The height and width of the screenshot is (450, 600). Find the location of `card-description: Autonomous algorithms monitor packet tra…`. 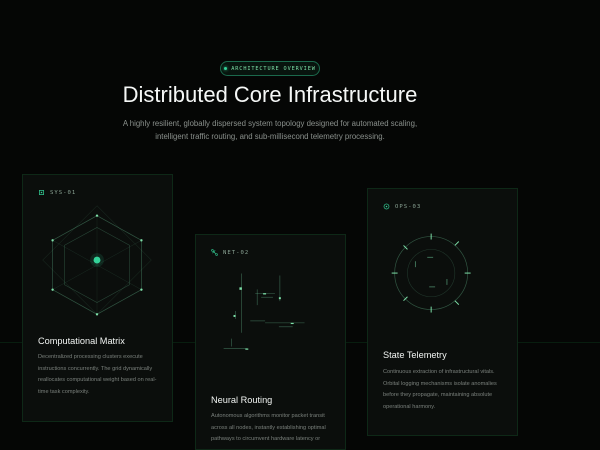

card-description: Autonomous algorithms monitor packet tra… is located at coordinates (268, 427).